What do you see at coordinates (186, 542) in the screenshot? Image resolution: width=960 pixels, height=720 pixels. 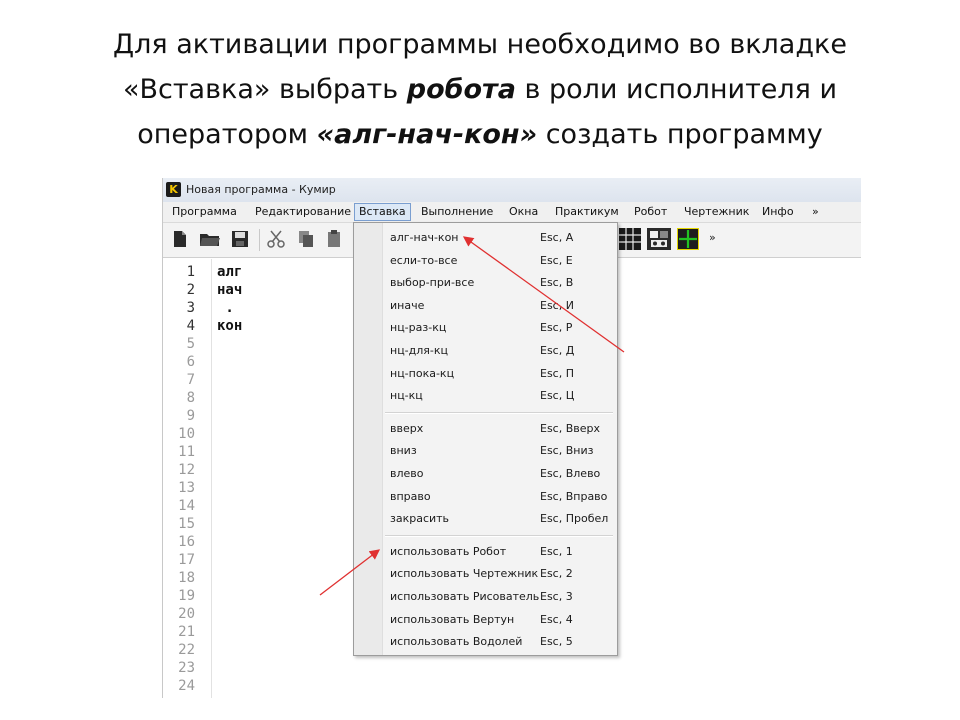 I see `line-number: 16` at bounding box center [186, 542].